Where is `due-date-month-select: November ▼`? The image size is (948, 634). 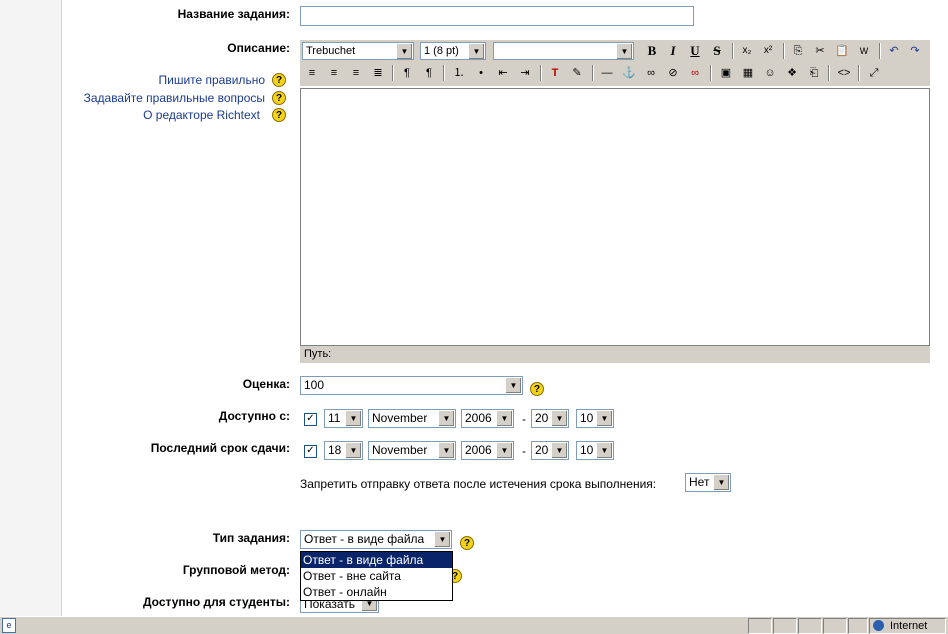
due-date-month-select: November ▼ is located at coordinates (412, 450).